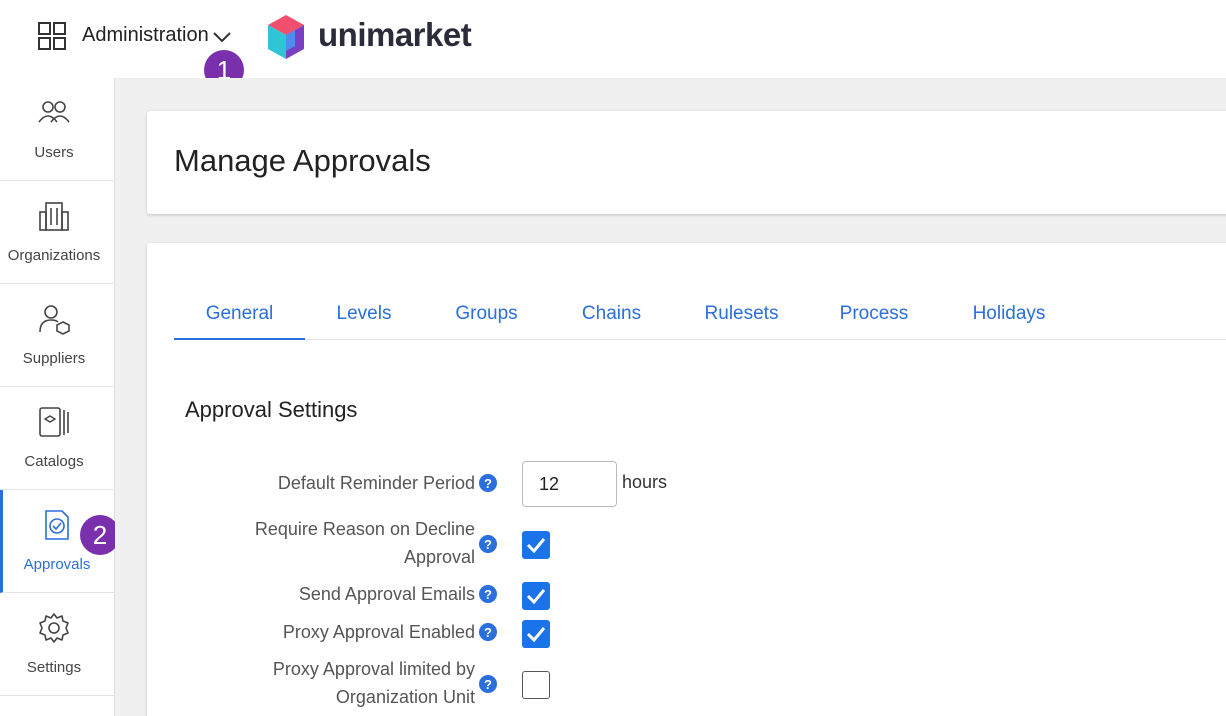 The image size is (1226, 716). What do you see at coordinates (536, 634) in the screenshot?
I see `proxy-approval-checkbox` at bounding box center [536, 634].